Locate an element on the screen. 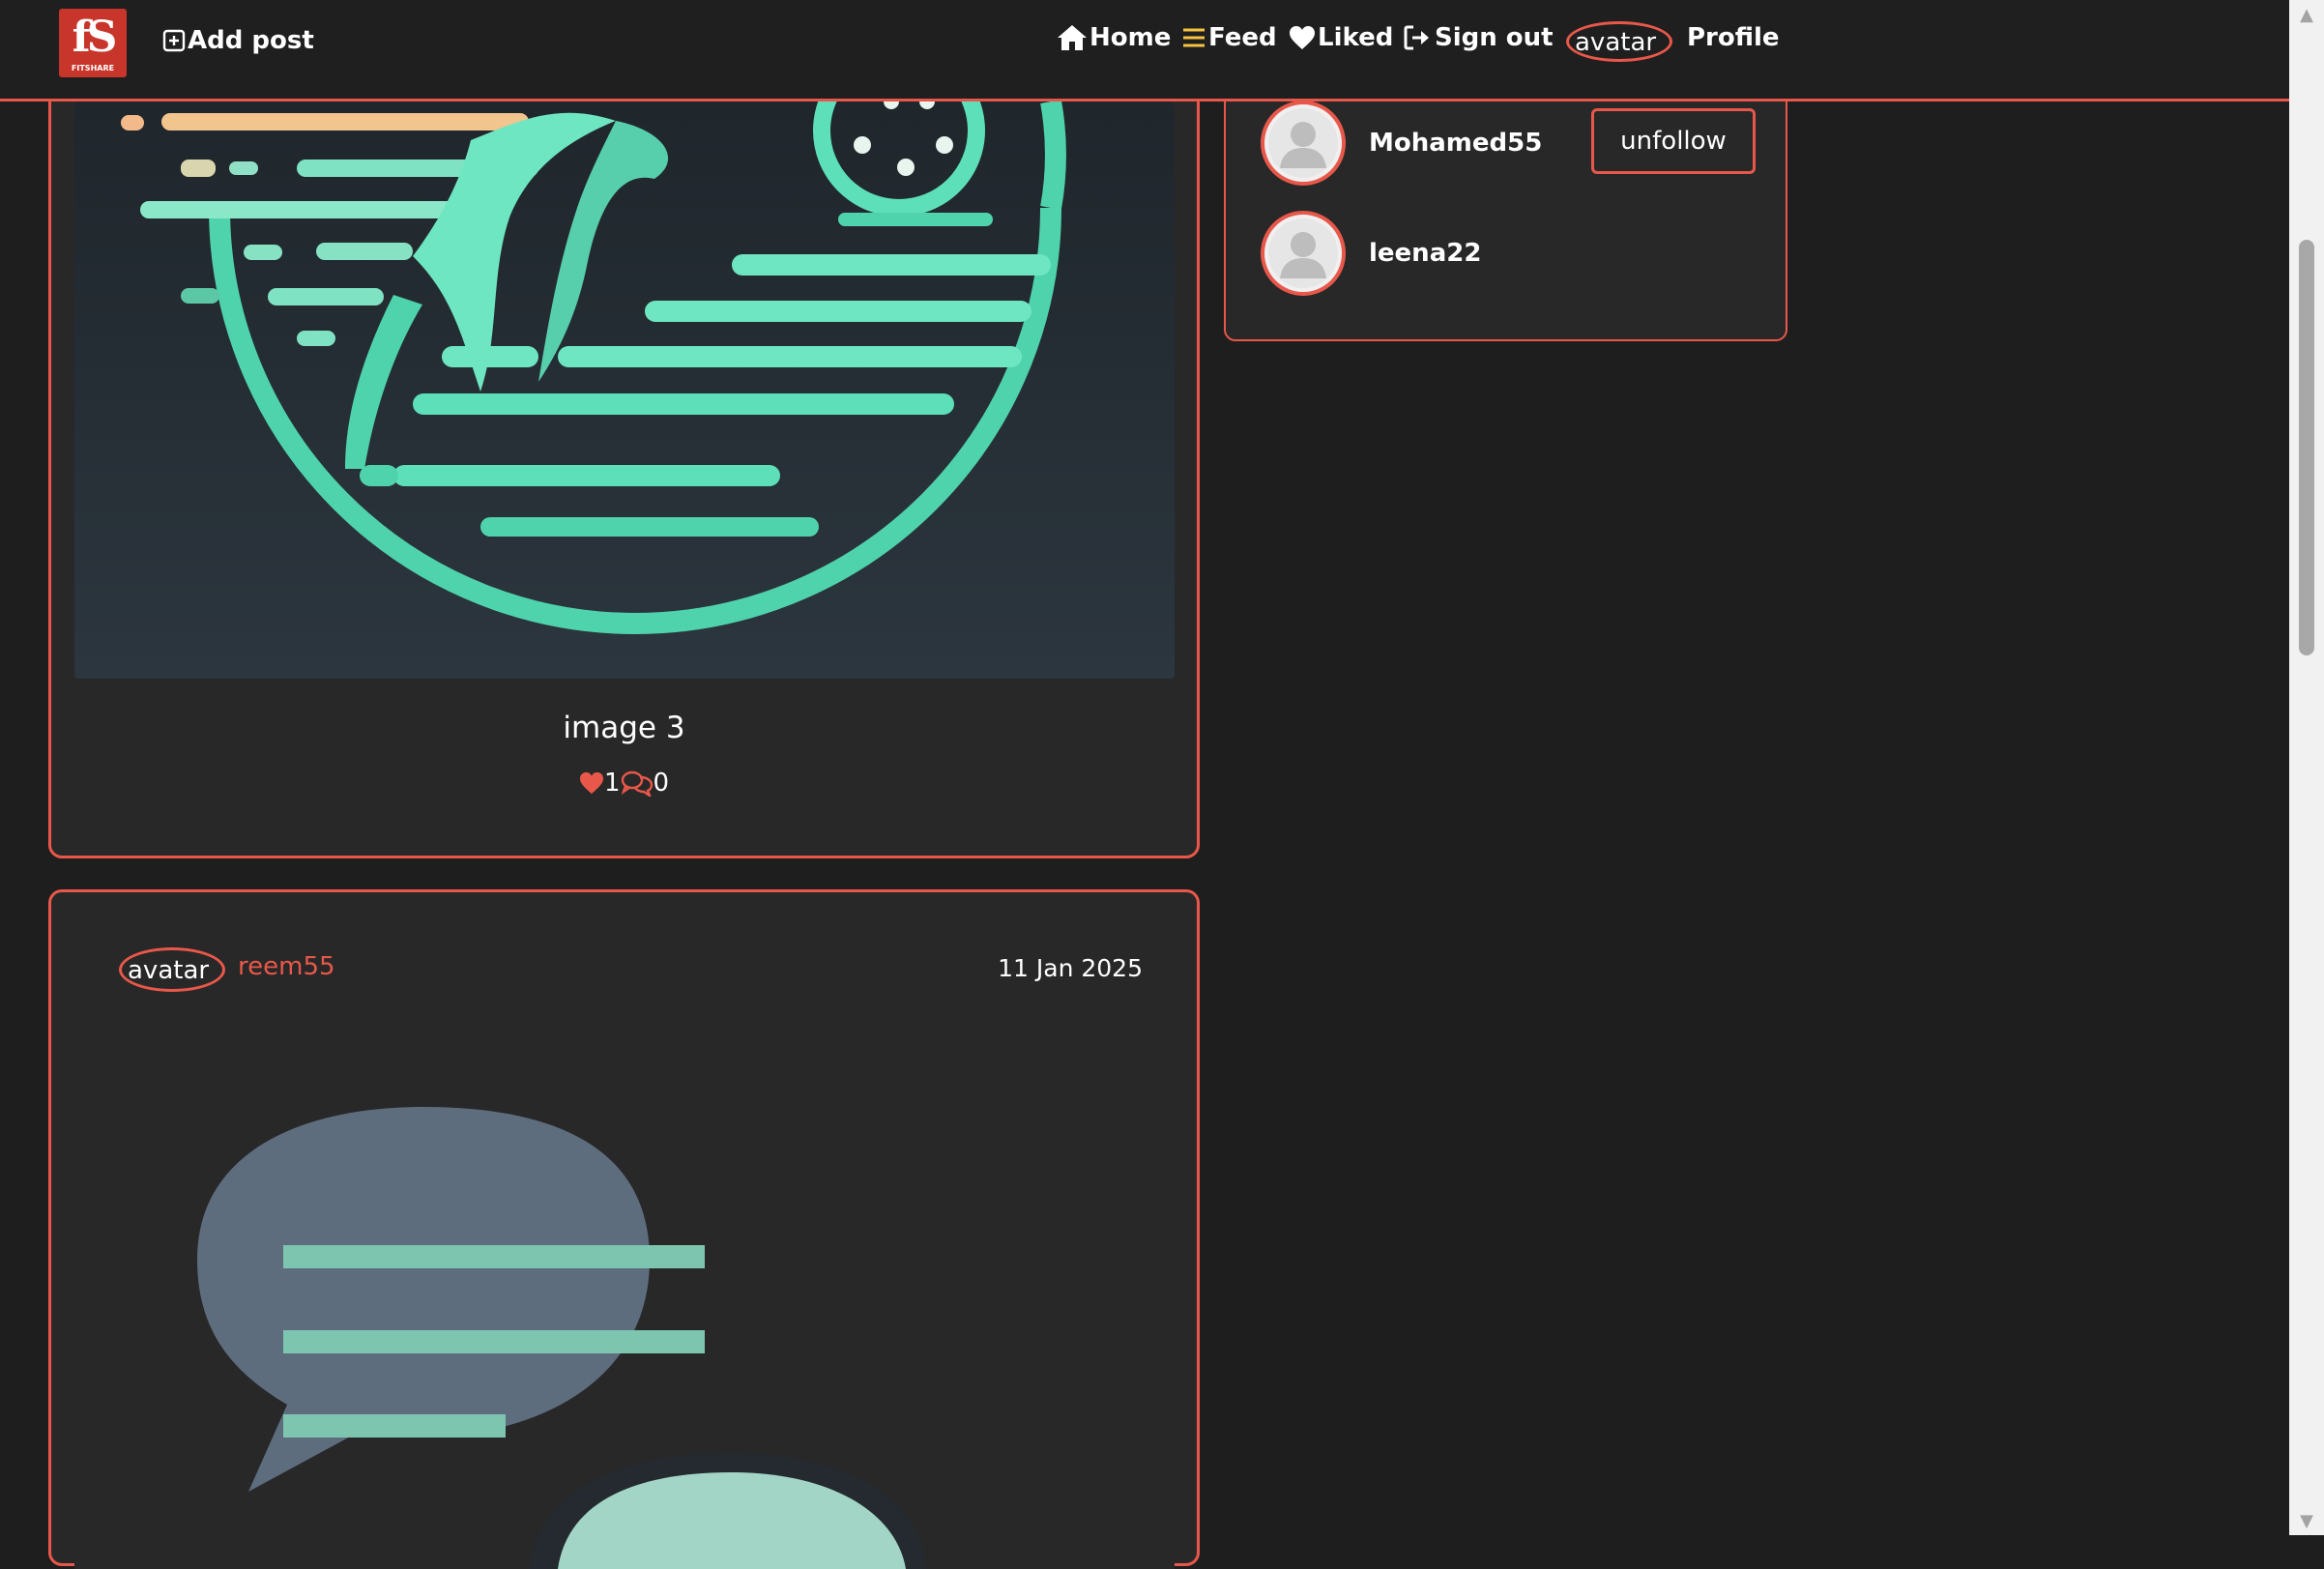 The width and height of the screenshot is (2324, 1569). fitshare-logo: fS FITSHARE is located at coordinates (93, 43).